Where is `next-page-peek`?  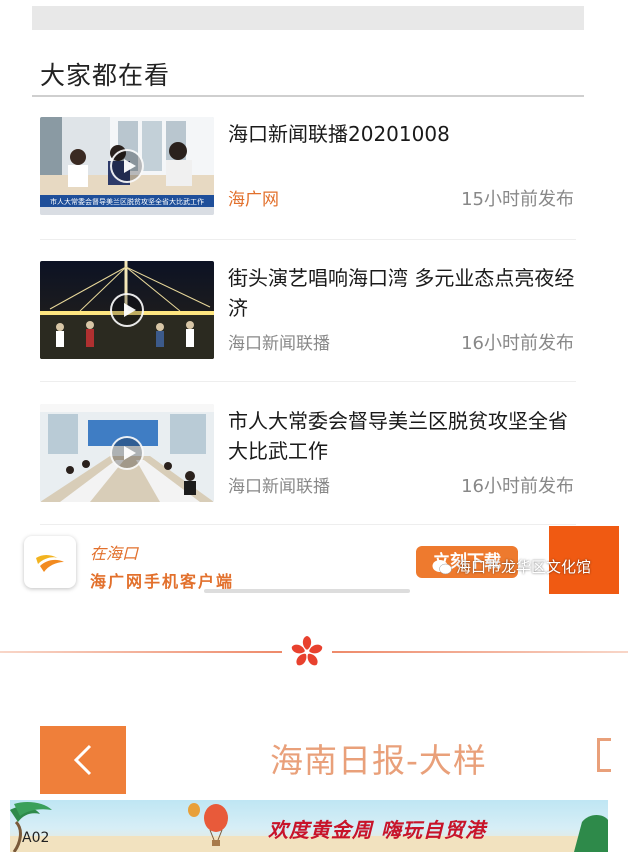 next-page-peek is located at coordinates (604, 755).